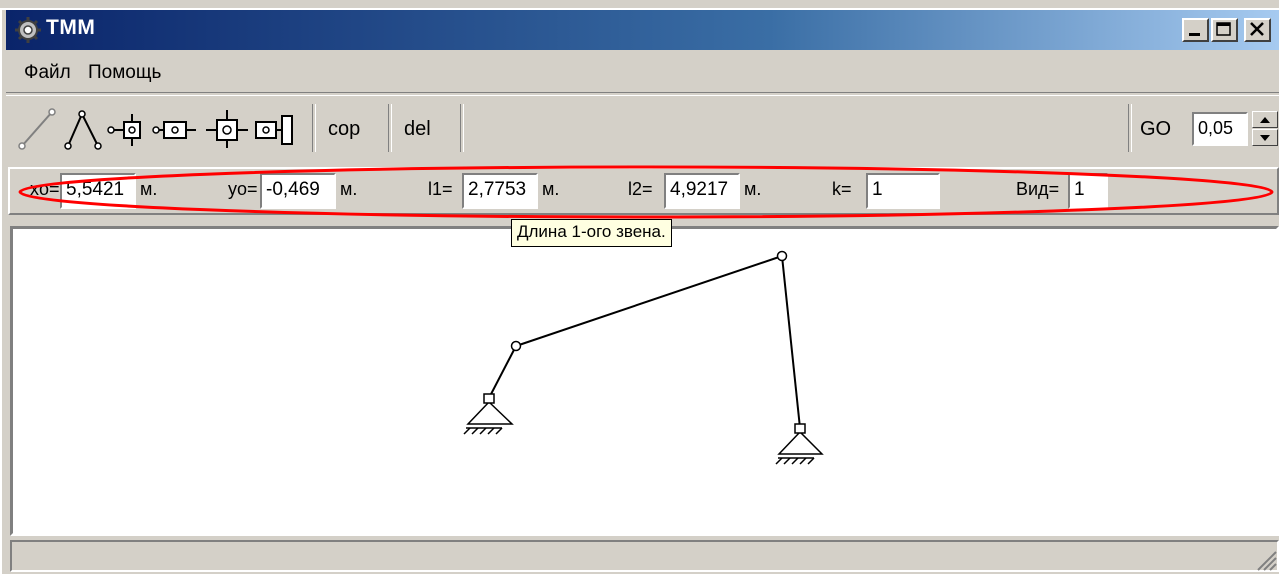 The image size is (1279, 574). I want to click on title-bar, so click(642, 30).